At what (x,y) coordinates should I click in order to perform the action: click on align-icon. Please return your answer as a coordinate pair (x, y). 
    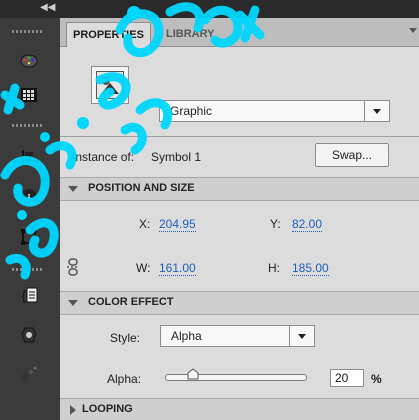
    Looking at the image, I should click on (29, 157).